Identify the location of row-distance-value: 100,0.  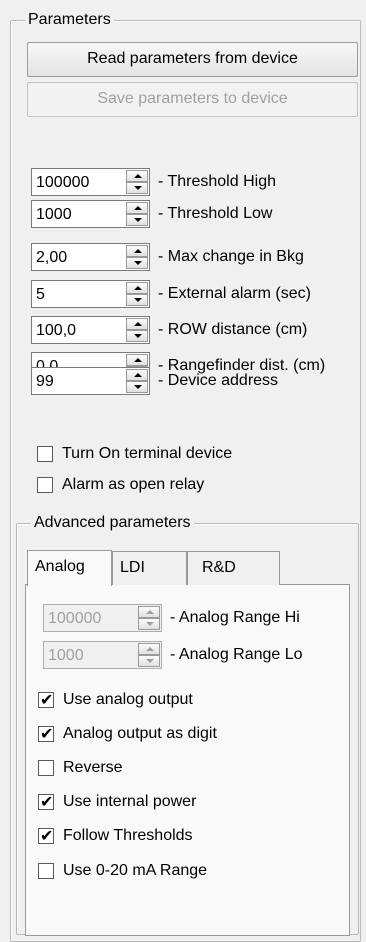
(56, 331).